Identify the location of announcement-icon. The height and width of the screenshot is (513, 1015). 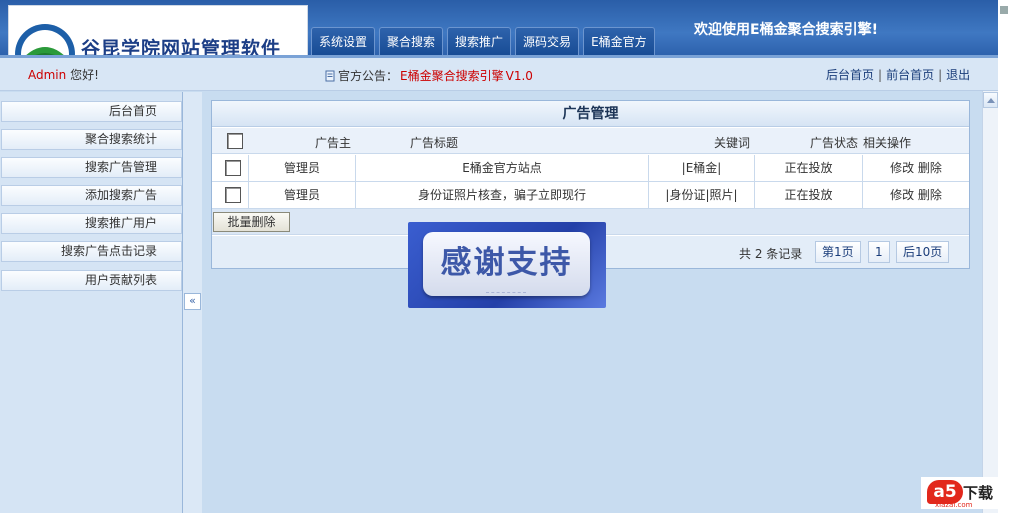
(330, 75).